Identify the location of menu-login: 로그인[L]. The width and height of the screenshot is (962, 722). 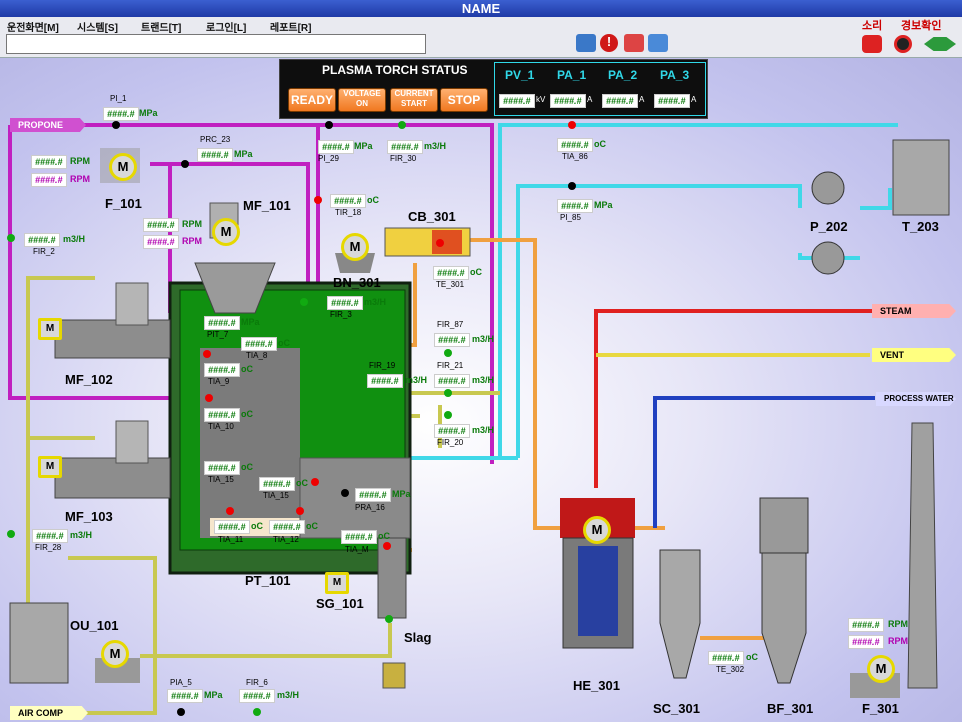
(226, 26).